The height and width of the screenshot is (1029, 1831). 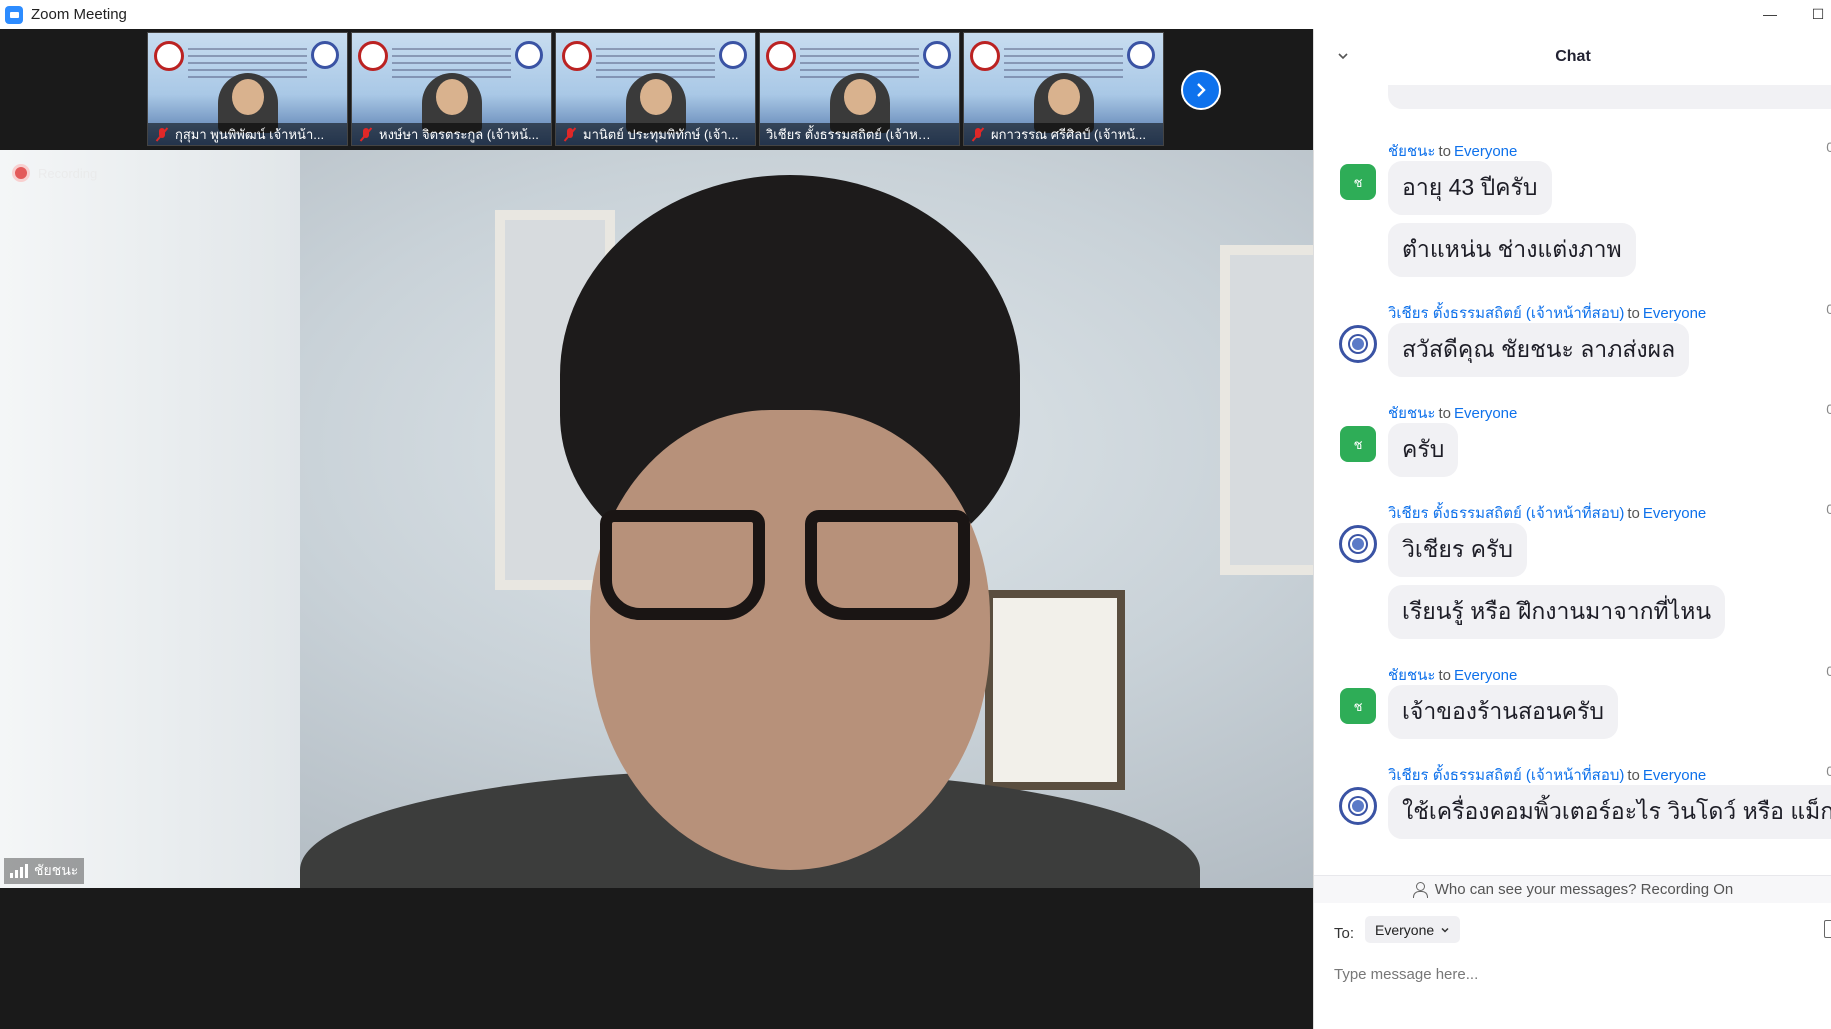 I want to click on privacy-notice-text: Who can see your messages? Recording On, so click(x=1584, y=889).